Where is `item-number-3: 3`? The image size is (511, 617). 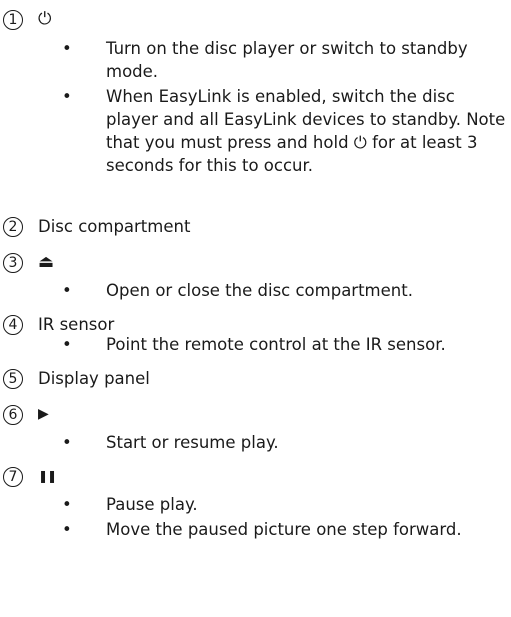 item-number-3: 3 is located at coordinates (13, 263).